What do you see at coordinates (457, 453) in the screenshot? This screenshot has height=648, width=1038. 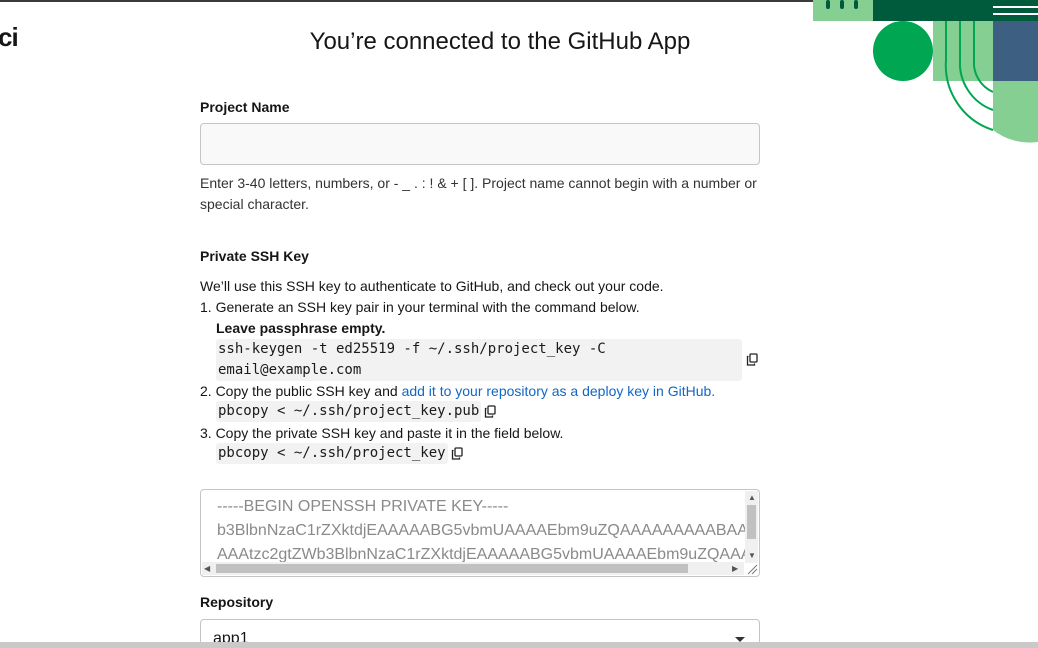 I see `copy-private-key-command-icon` at bounding box center [457, 453].